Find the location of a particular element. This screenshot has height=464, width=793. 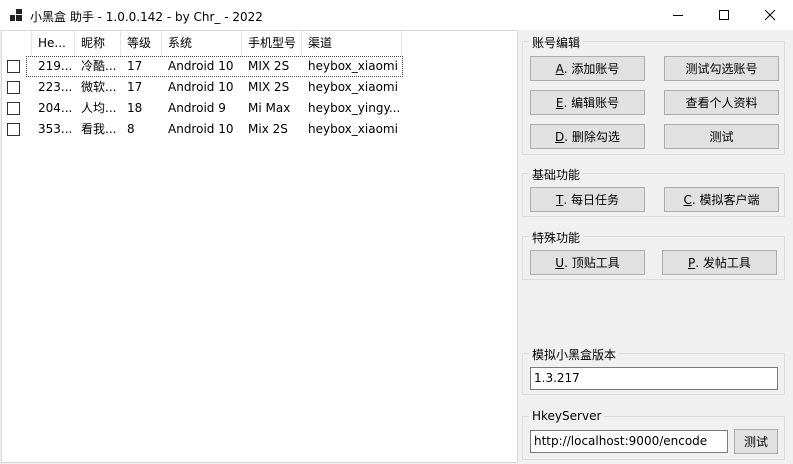

list-header: He... 昵称 等级 系统 手机型号 渠道 is located at coordinates (259, 43).